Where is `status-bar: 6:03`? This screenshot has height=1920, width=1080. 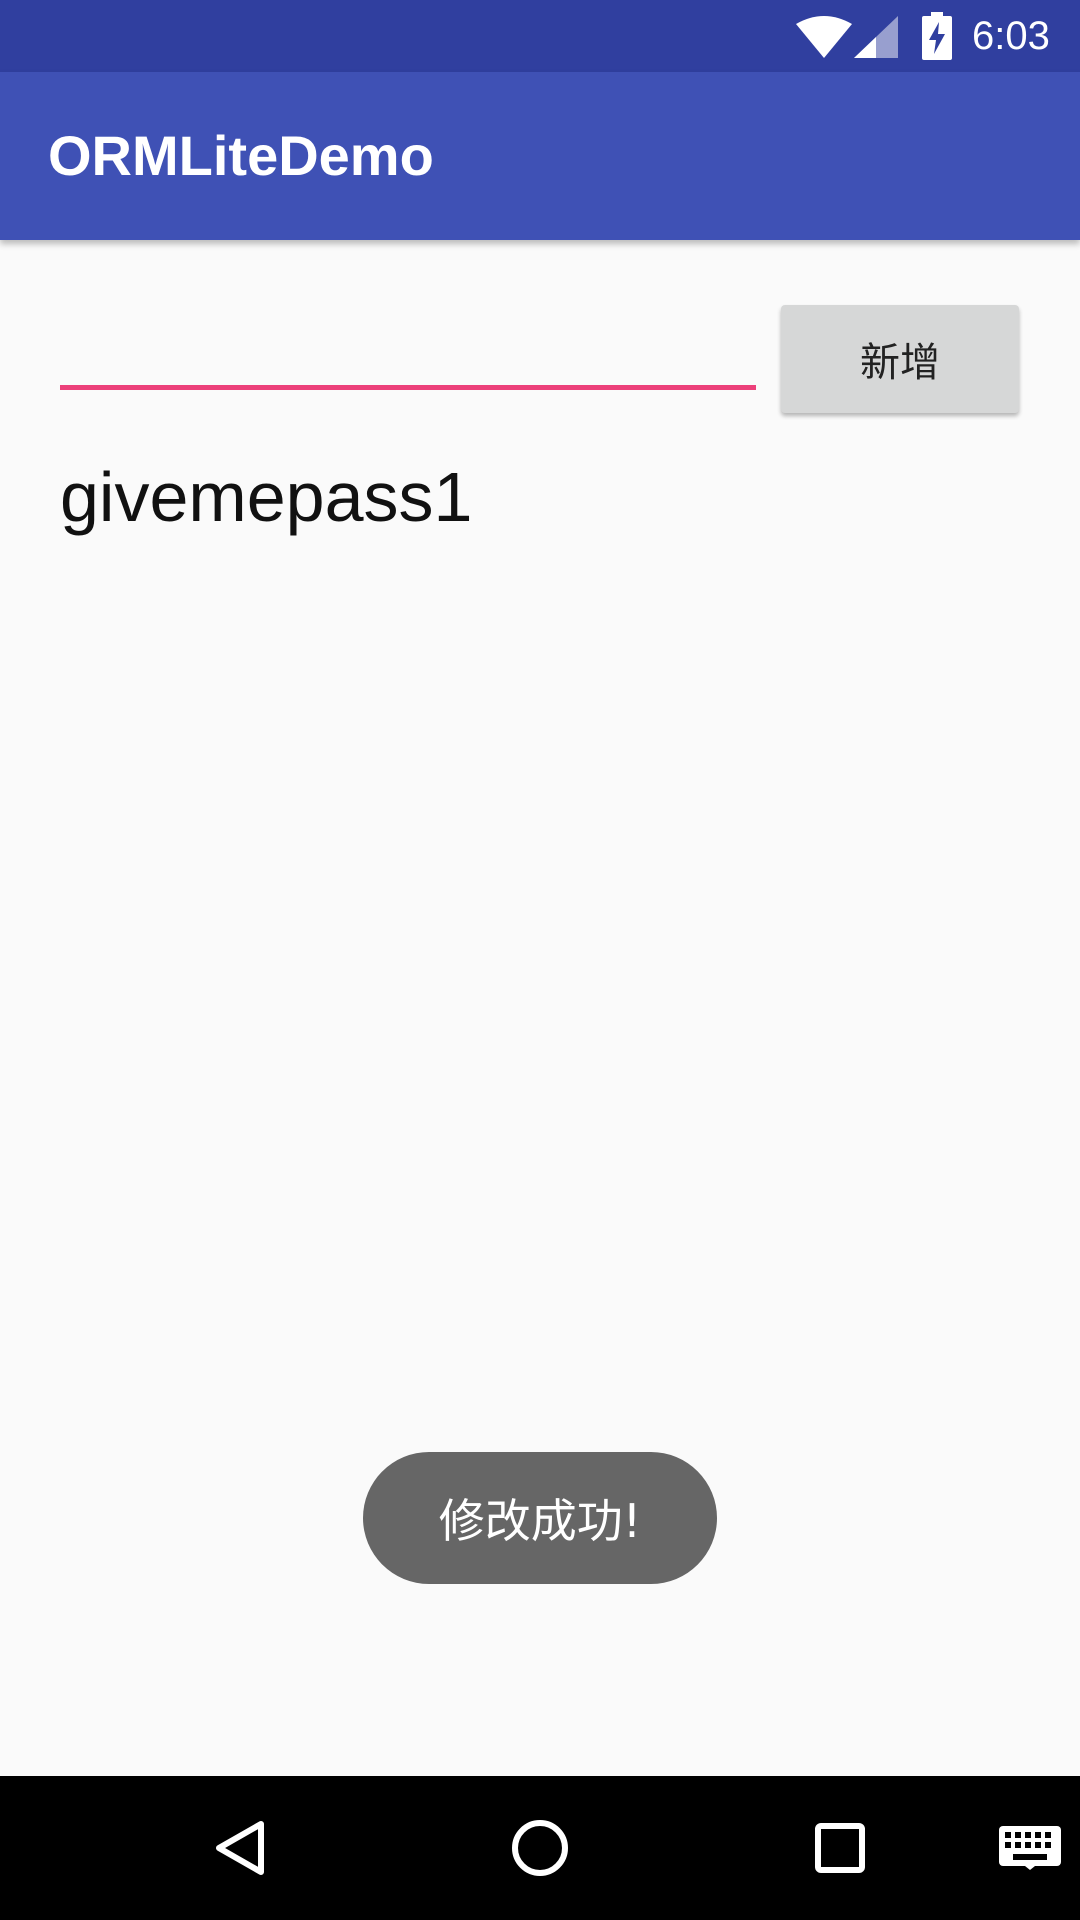 status-bar: 6:03 is located at coordinates (540, 36).